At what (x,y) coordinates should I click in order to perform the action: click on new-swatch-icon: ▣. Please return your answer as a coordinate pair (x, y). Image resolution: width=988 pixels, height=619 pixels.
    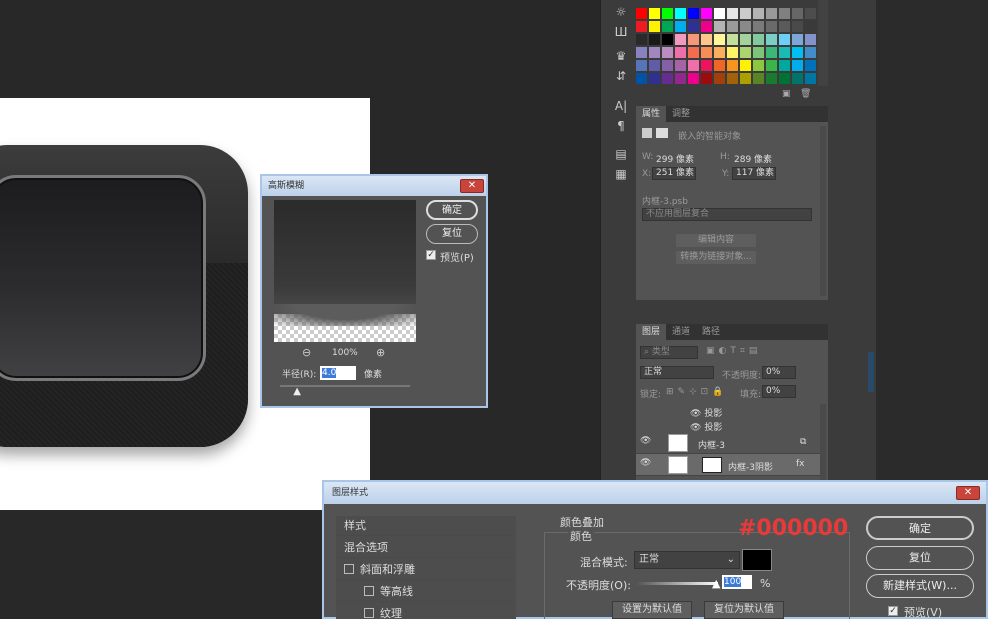
    Looking at the image, I should click on (786, 94).